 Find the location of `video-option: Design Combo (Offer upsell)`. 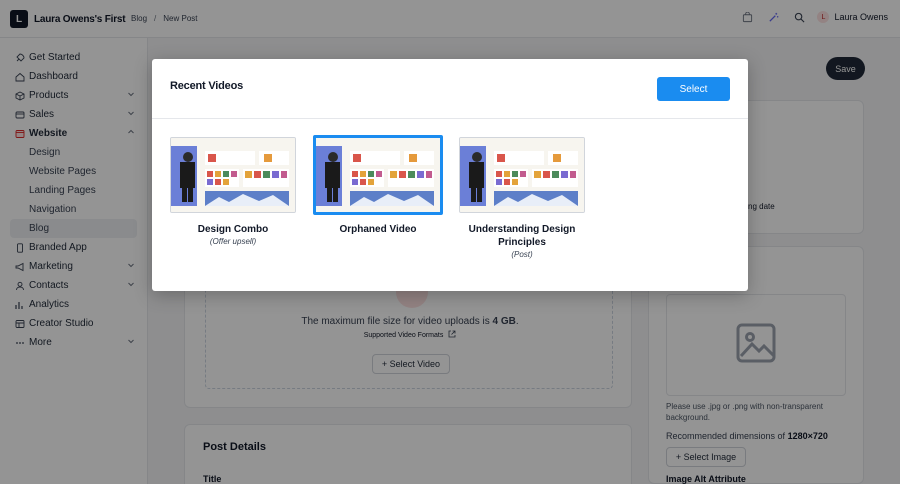

video-option: Design Combo (Offer upsell) is located at coordinates (233, 191).